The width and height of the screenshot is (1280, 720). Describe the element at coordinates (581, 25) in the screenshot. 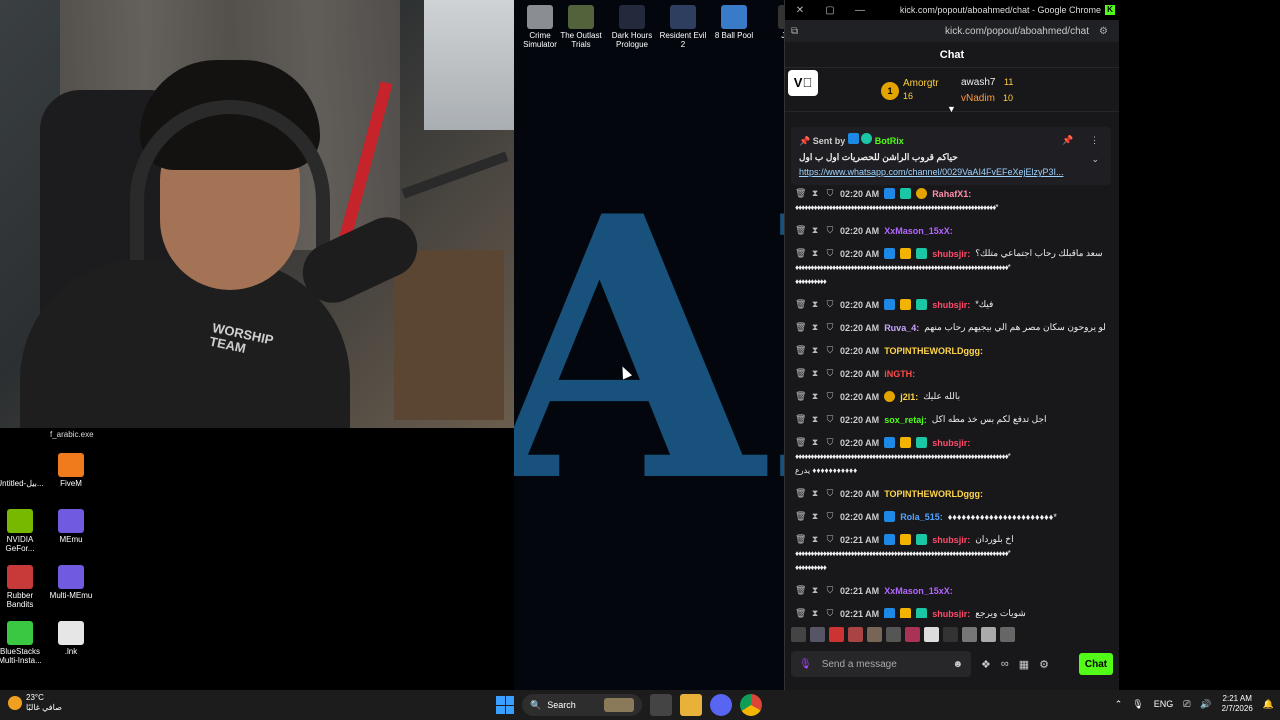

I see `desktop-icon: The Outlast Trials` at that location.